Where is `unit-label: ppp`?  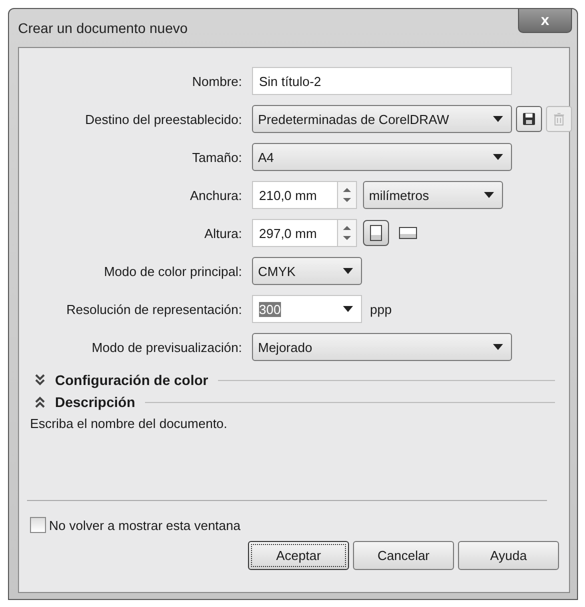
unit-label: ppp is located at coordinates (381, 309).